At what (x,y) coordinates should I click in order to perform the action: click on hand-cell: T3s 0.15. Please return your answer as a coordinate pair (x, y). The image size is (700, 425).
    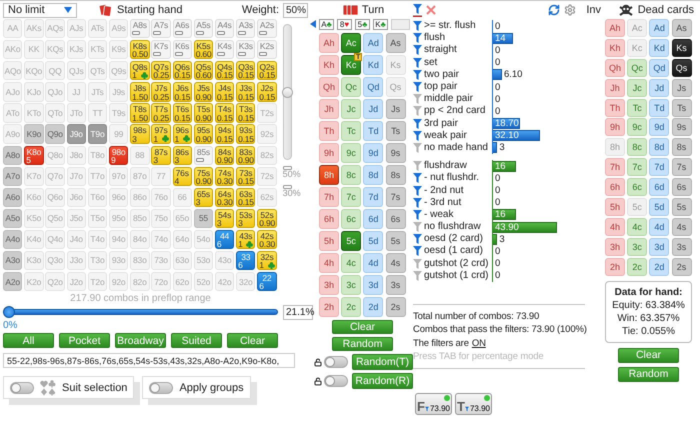
    Looking at the image, I should click on (246, 113).